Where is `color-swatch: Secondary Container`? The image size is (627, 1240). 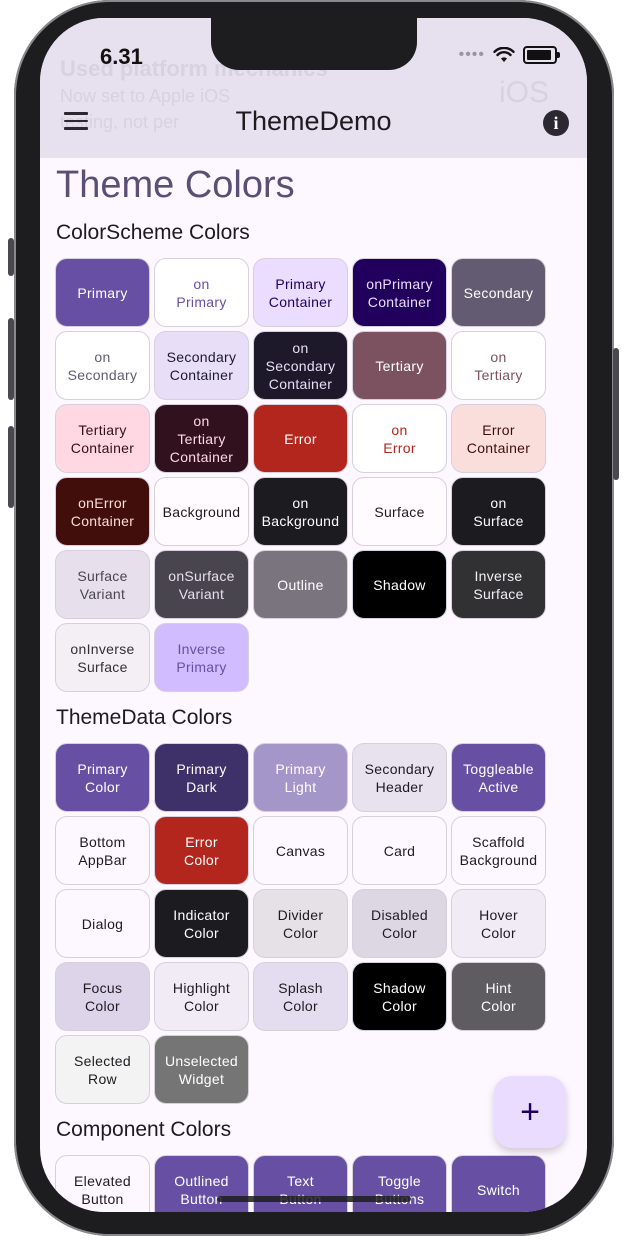
color-swatch: Secondary Container is located at coordinates (201, 365).